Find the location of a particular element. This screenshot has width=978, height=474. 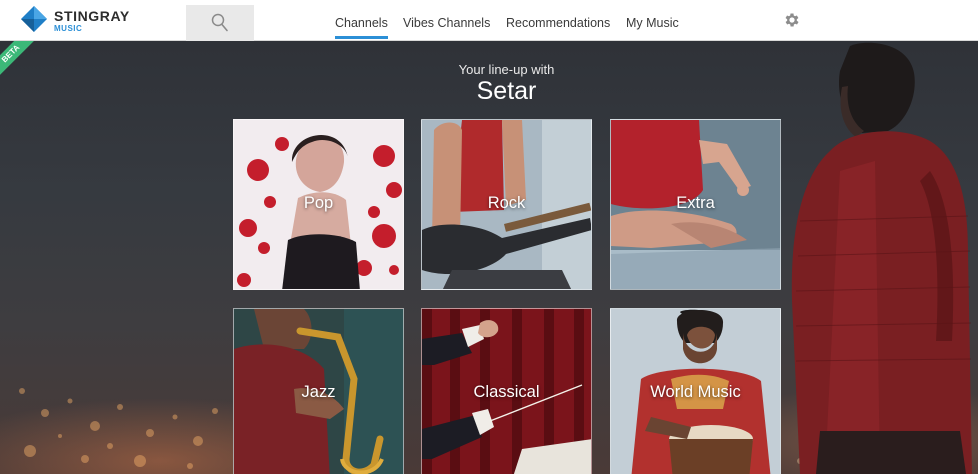

stingray-logo: STINGRAY MUSIC is located at coordinates (95, 20).